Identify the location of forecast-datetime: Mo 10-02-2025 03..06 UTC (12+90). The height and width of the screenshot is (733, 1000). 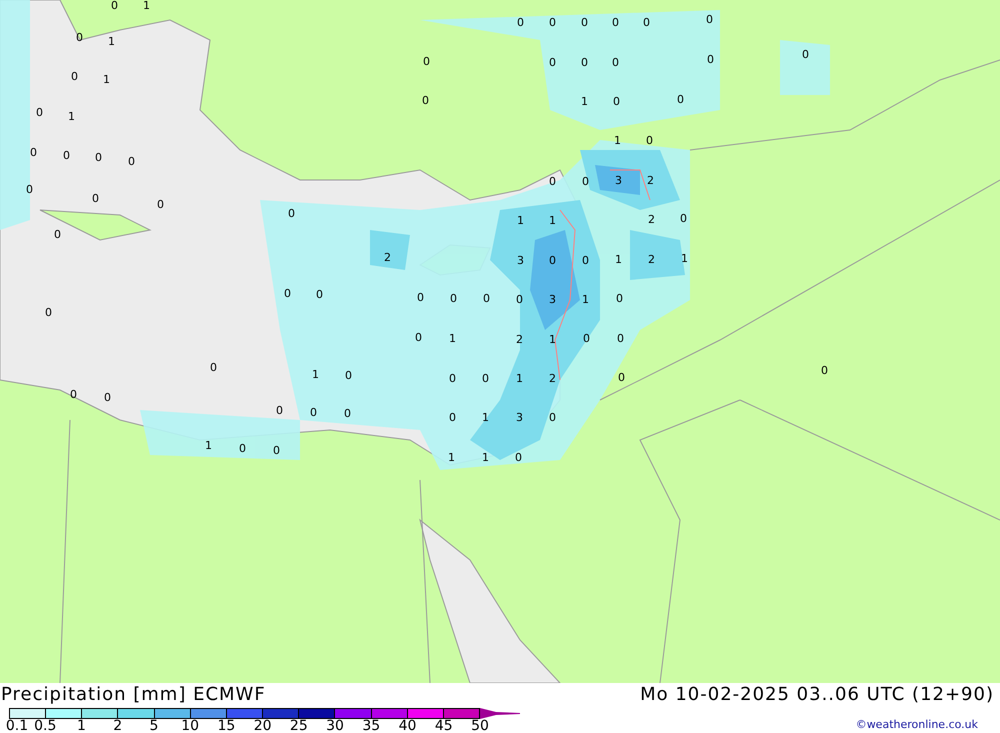
(817, 695).